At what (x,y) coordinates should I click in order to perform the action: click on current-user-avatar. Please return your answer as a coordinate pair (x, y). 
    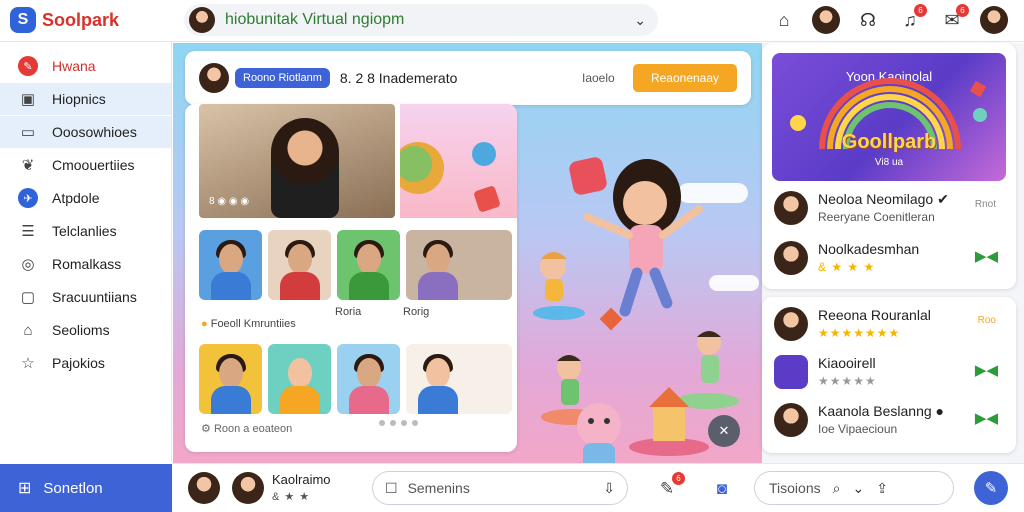
    Looking at the image, I should click on (248, 488).